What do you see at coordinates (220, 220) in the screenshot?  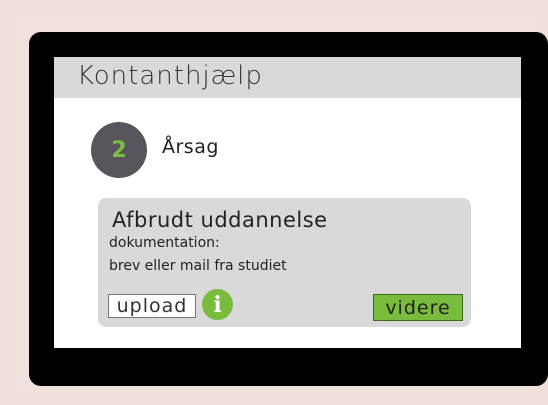 I see `reason-title: Afbrudt uddannelse` at bounding box center [220, 220].